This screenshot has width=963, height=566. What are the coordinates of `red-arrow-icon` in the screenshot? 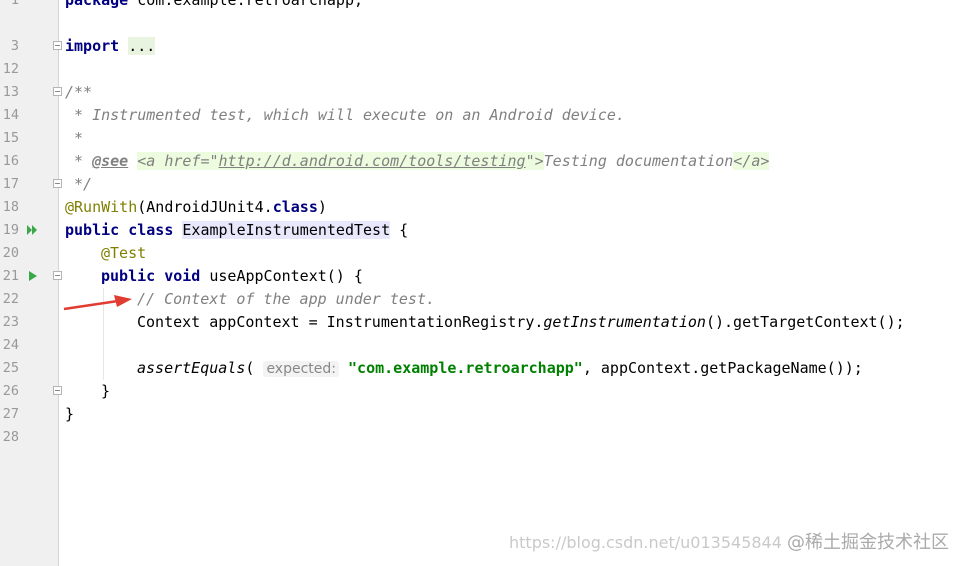 It's located at (97, 303).